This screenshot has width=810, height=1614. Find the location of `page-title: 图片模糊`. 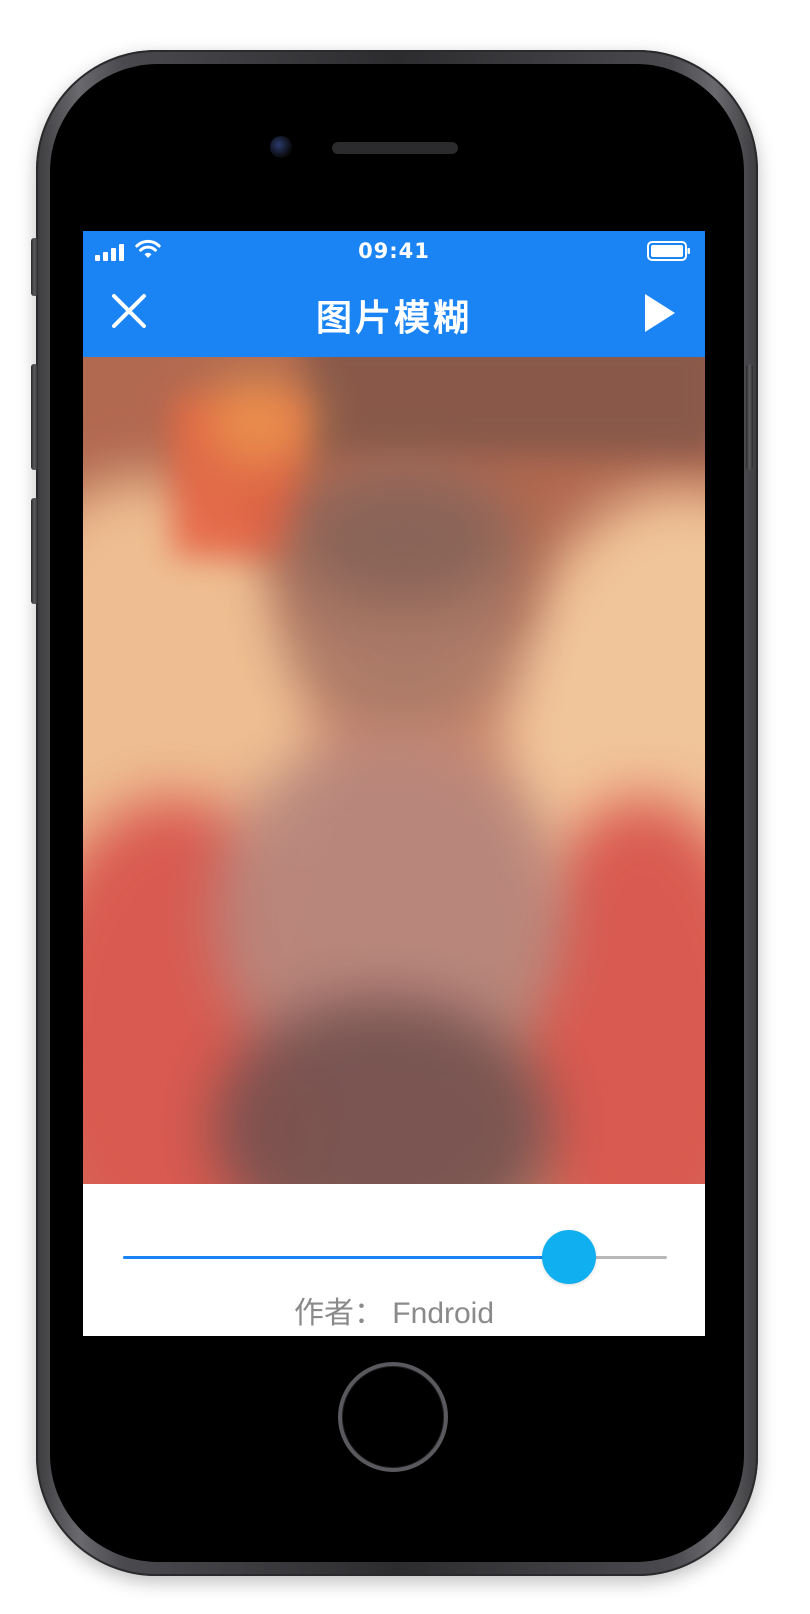

page-title: 图片模糊 is located at coordinates (393, 318).